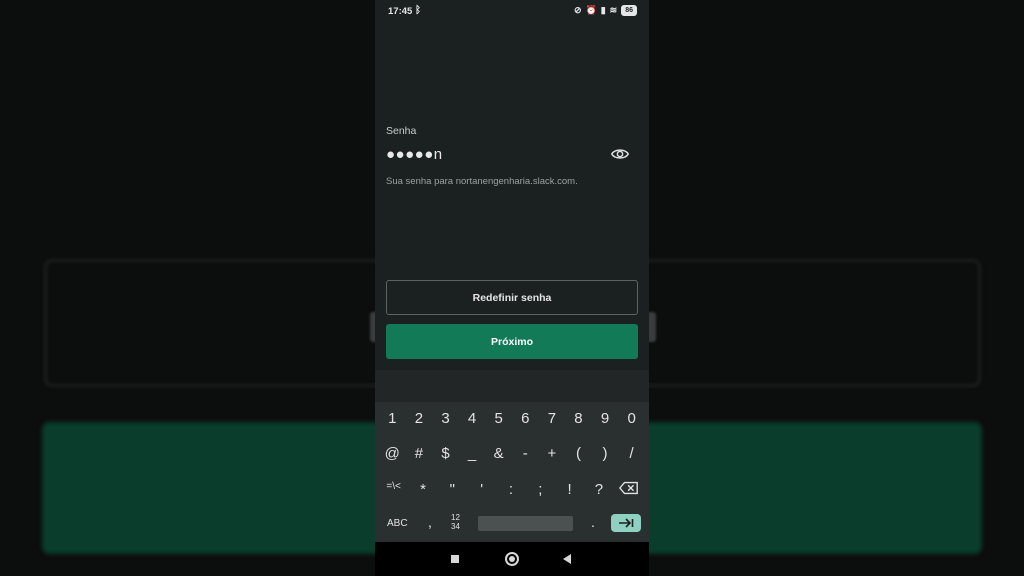 Image resolution: width=1024 pixels, height=576 pixels. I want to click on key-numpad: 12 34, so click(455, 522).